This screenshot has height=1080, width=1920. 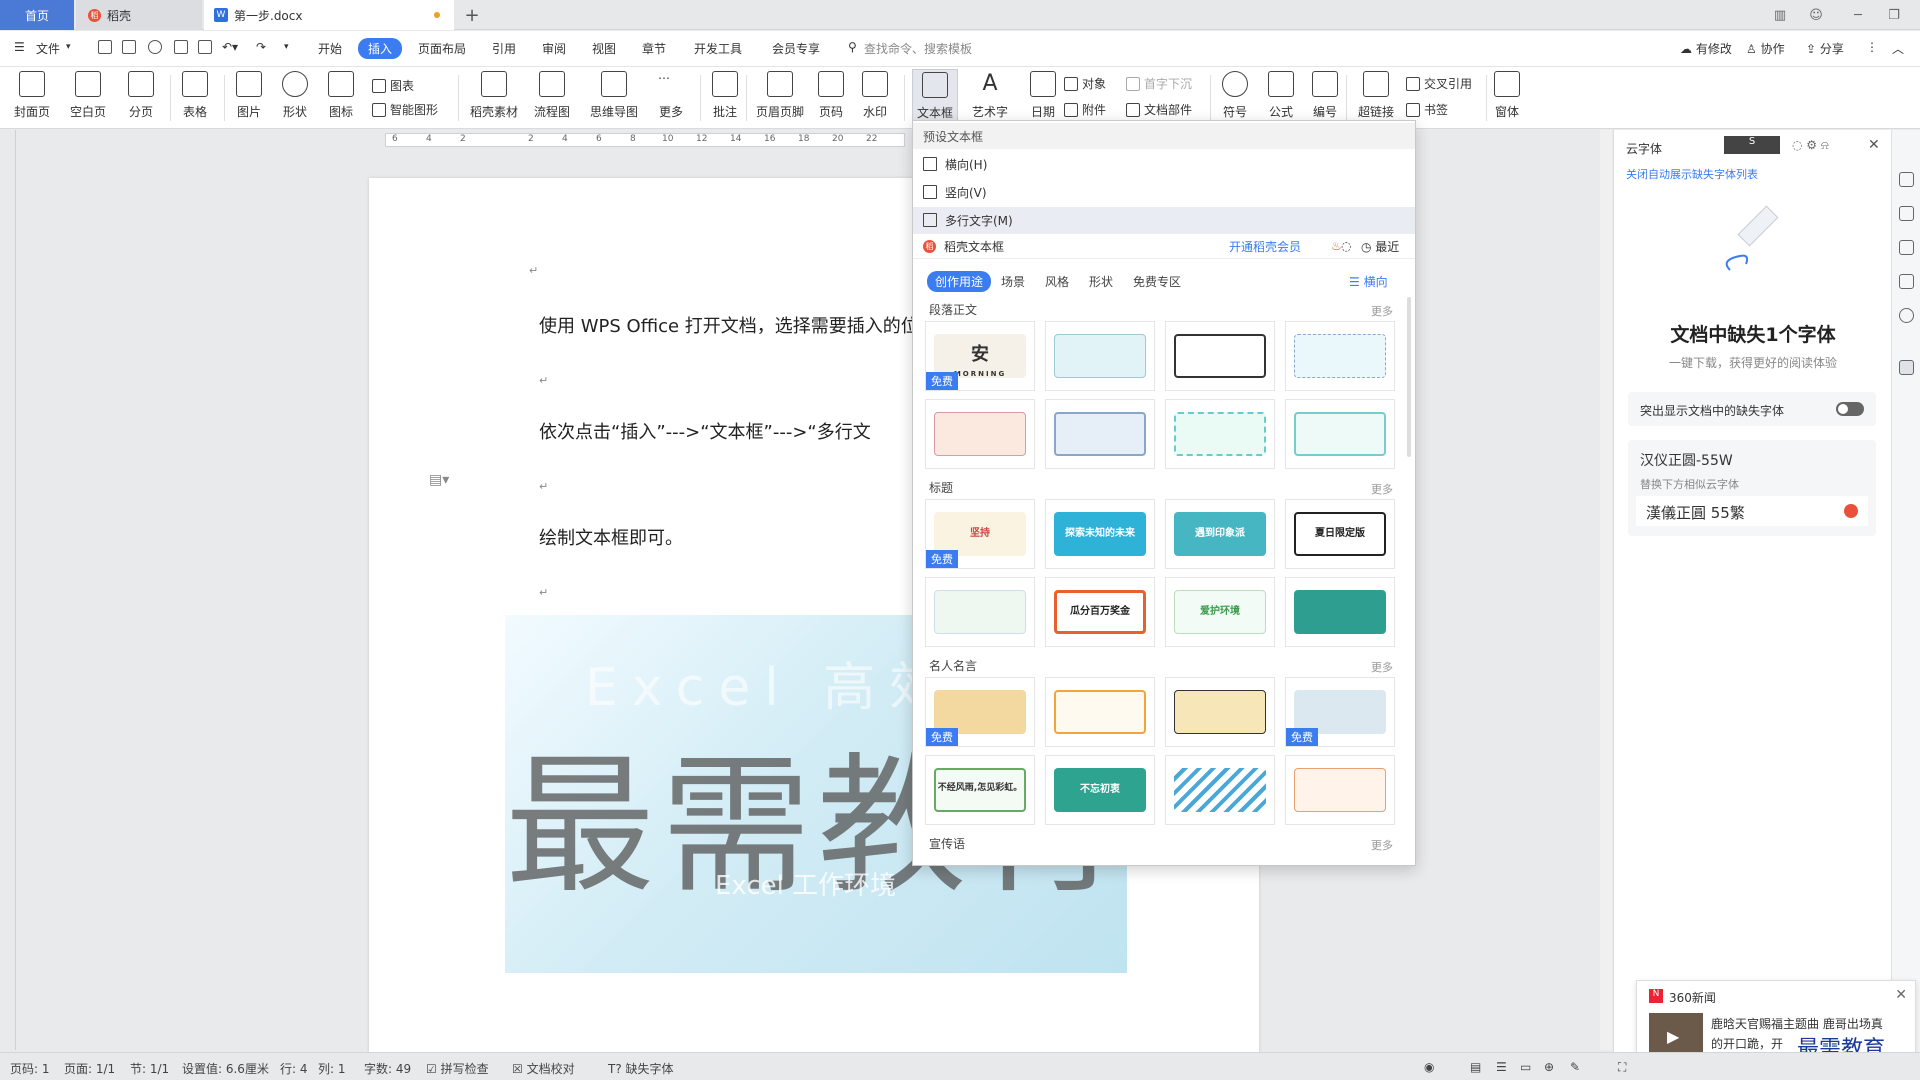 What do you see at coordinates (504, 48) in the screenshot?
I see `menu-references: 引用` at bounding box center [504, 48].